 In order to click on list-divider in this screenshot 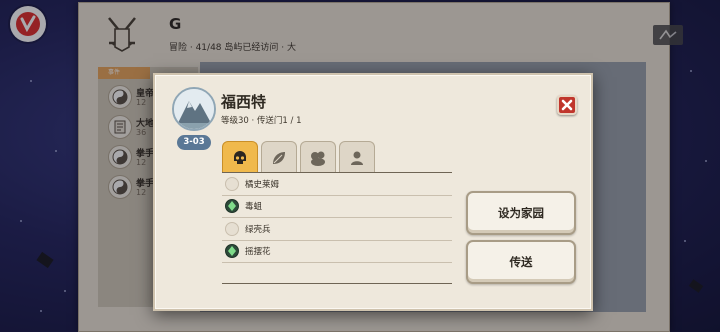, I will do `click(337, 283)`.